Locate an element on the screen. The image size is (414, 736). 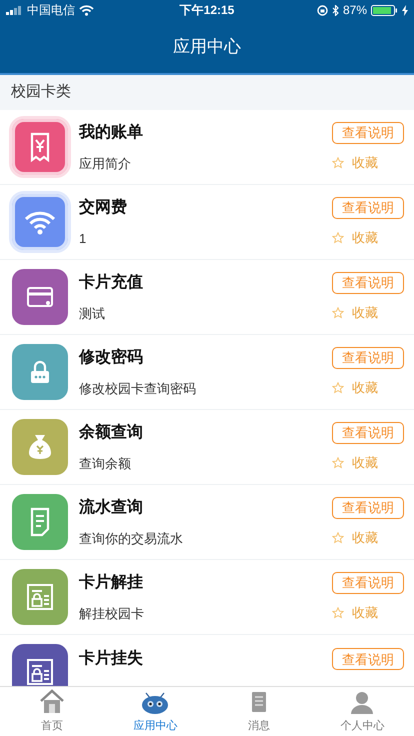
app-title: 我的账单 is located at coordinates (111, 132).